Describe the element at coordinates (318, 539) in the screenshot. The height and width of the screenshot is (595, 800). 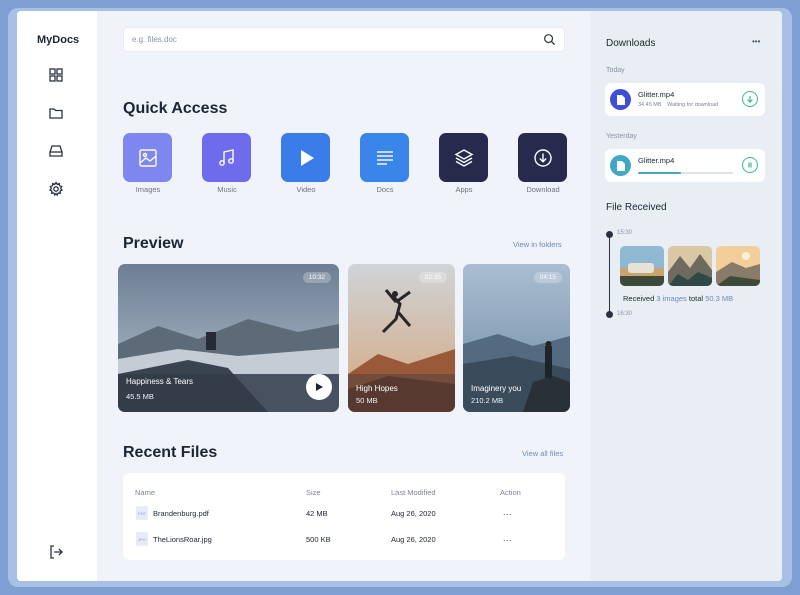
I see `file-size: 500 KB` at that location.